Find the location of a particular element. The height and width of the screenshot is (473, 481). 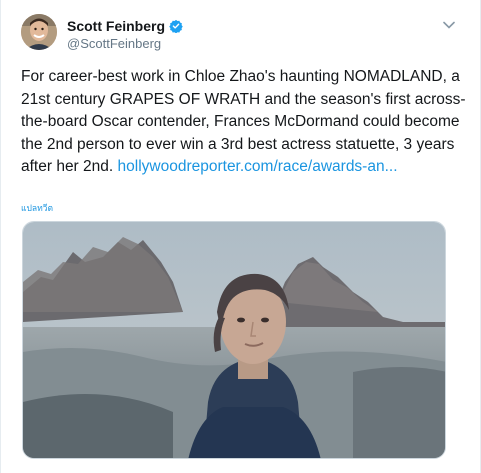

verified-badge-icon is located at coordinates (176, 26).